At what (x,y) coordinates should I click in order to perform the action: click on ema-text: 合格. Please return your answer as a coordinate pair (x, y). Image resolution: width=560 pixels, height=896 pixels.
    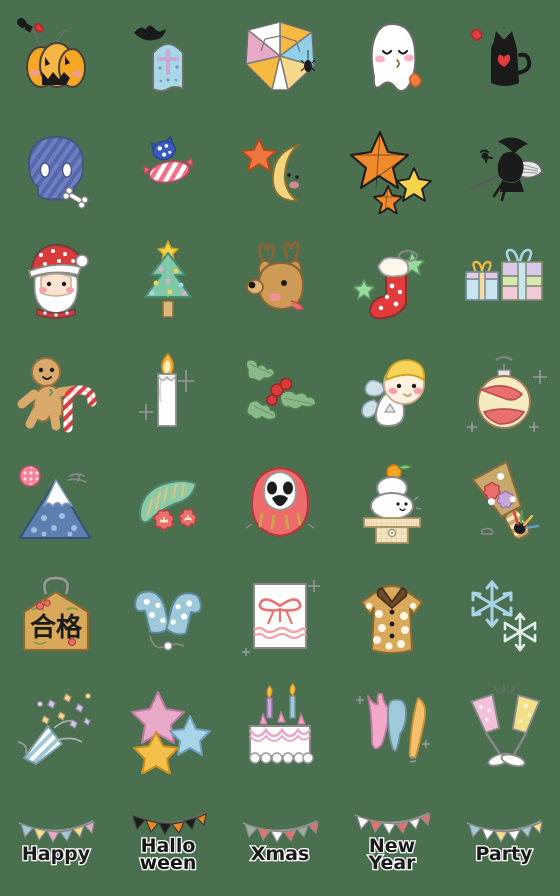
    Looking at the image, I should click on (56, 627).